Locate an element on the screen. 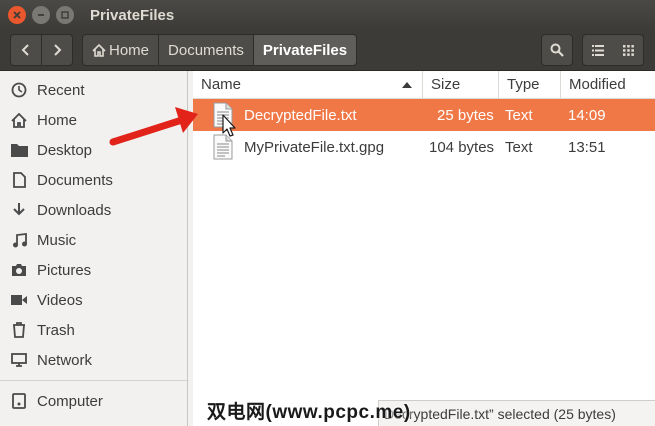 The height and width of the screenshot is (426, 655). table-row: DecryptedFile.txt 25 bytes Text 14:09 is located at coordinates (424, 115).